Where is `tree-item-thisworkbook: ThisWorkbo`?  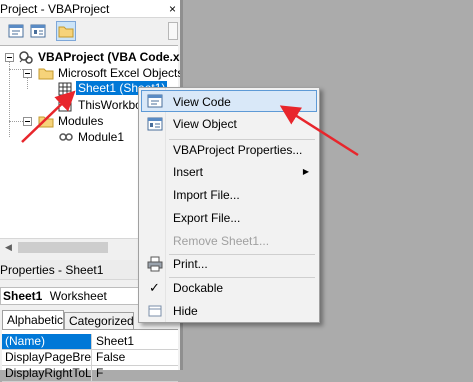 tree-item-thisworkbook: ThisWorkbo is located at coordinates (110, 105).